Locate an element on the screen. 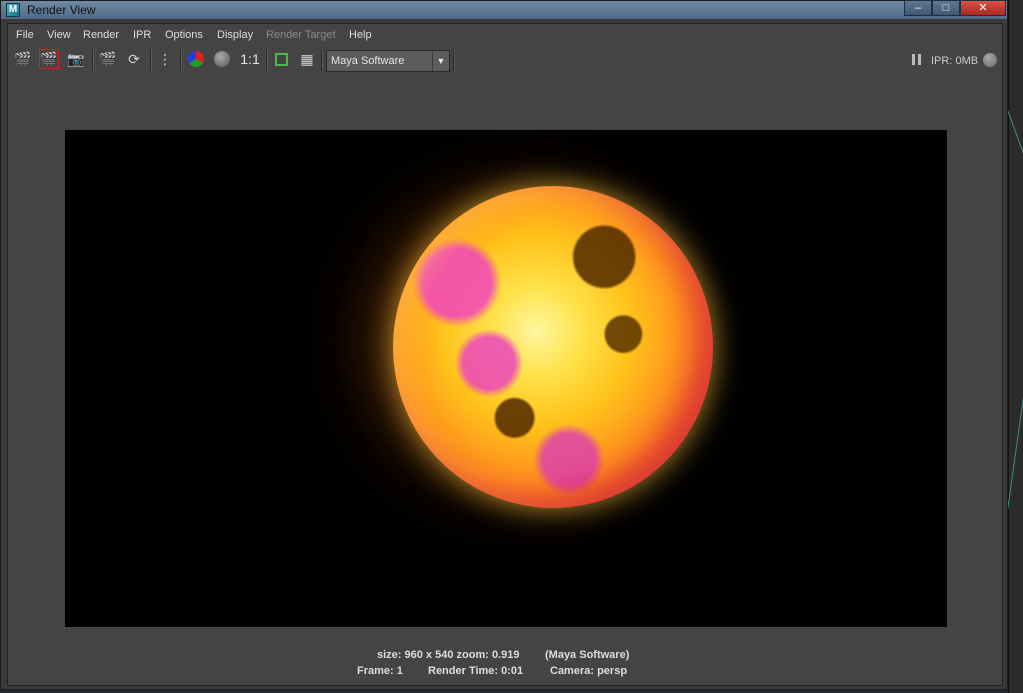 The height and width of the screenshot is (693, 1023). host-app-background is located at coordinates (1002, 346).